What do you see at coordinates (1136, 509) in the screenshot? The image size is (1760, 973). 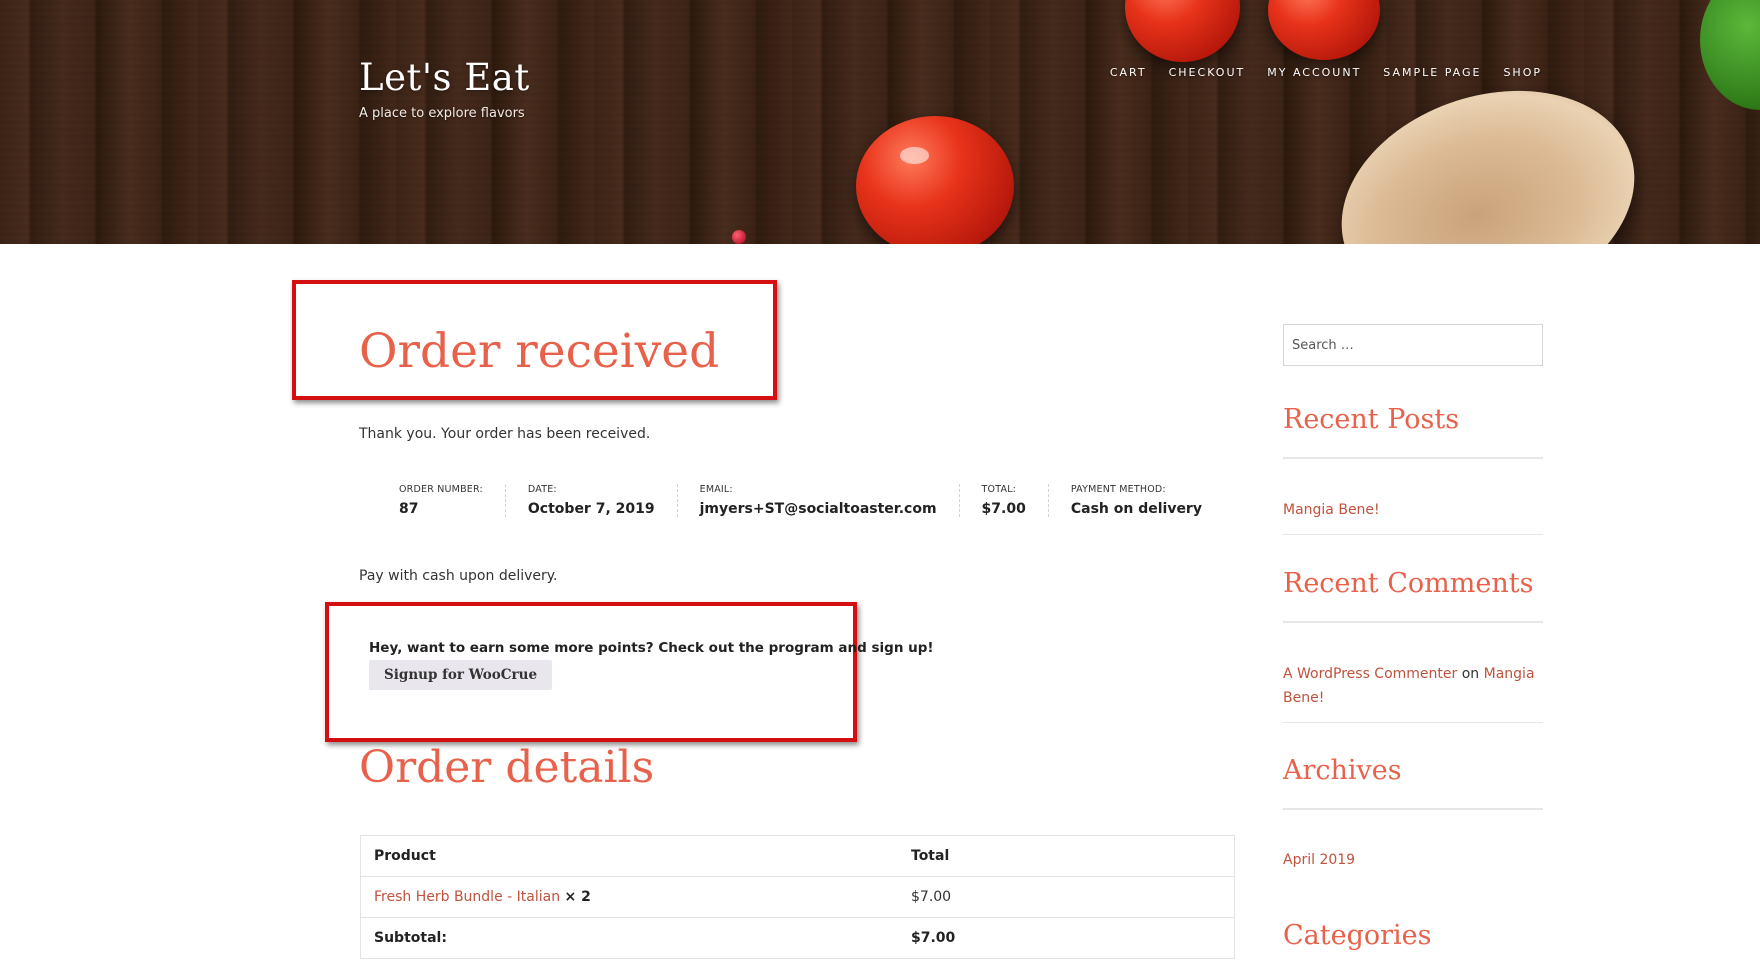 I see `overview-value: Cash on delivery` at bounding box center [1136, 509].